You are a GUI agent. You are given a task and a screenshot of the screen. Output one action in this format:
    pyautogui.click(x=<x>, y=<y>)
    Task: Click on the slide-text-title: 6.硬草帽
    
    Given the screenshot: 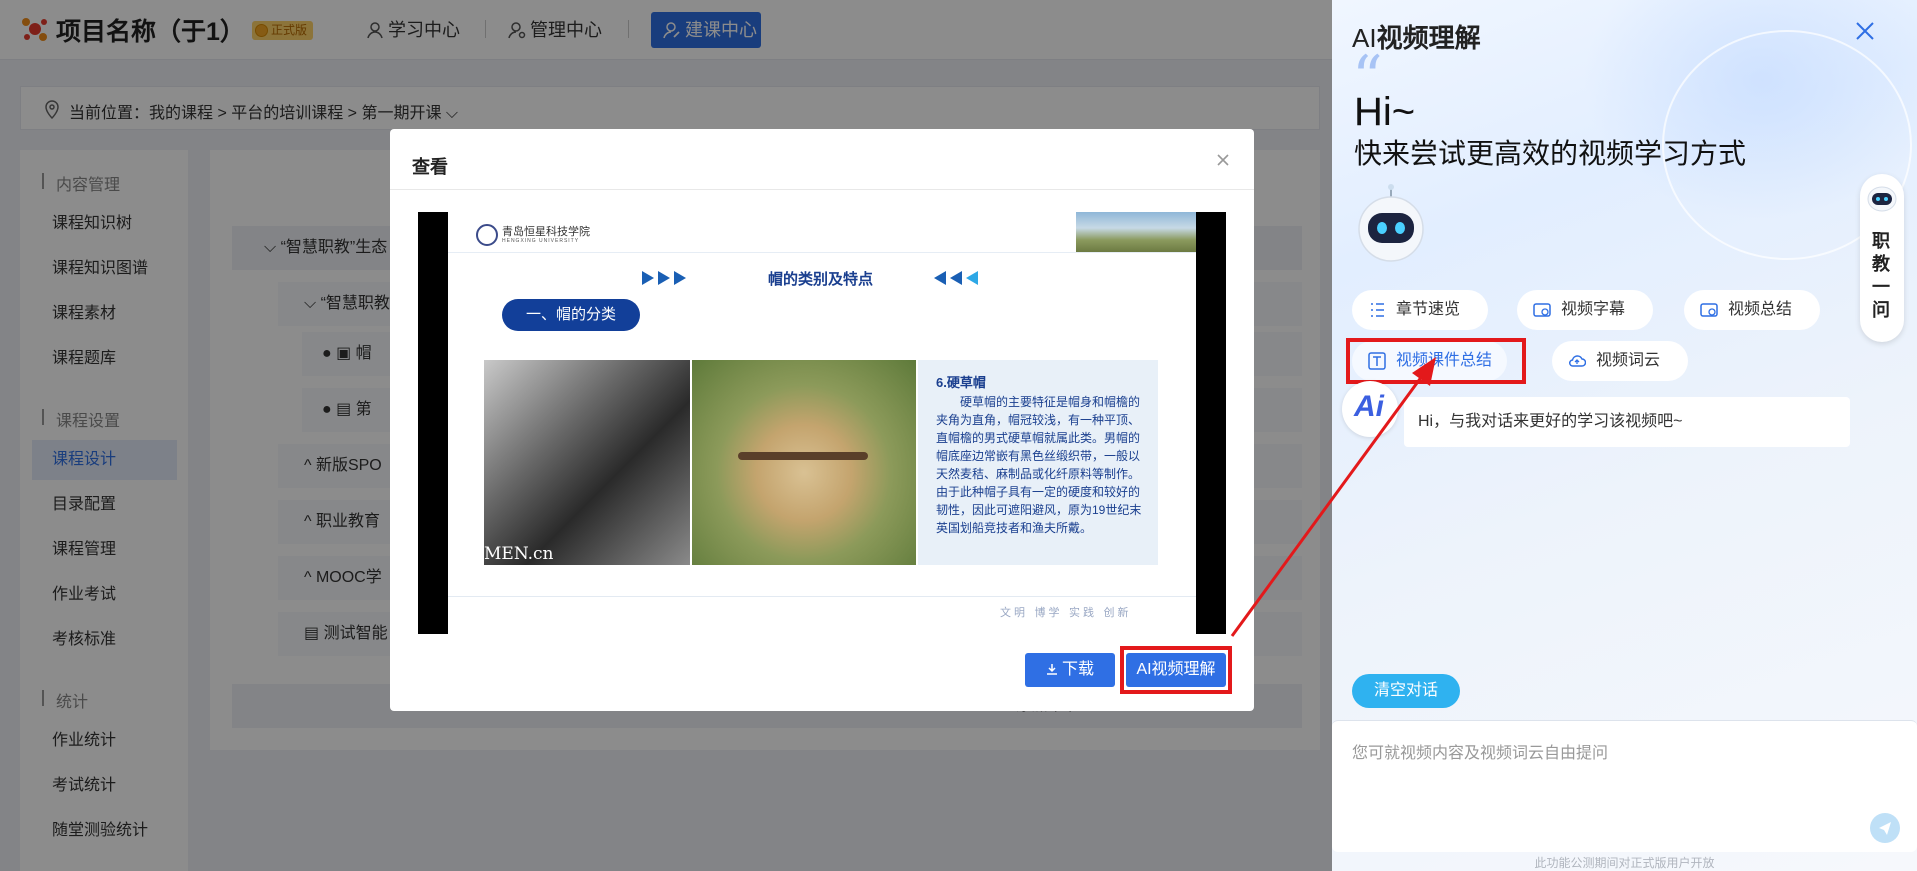 What is the action you would take?
    pyautogui.click(x=961, y=382)
    